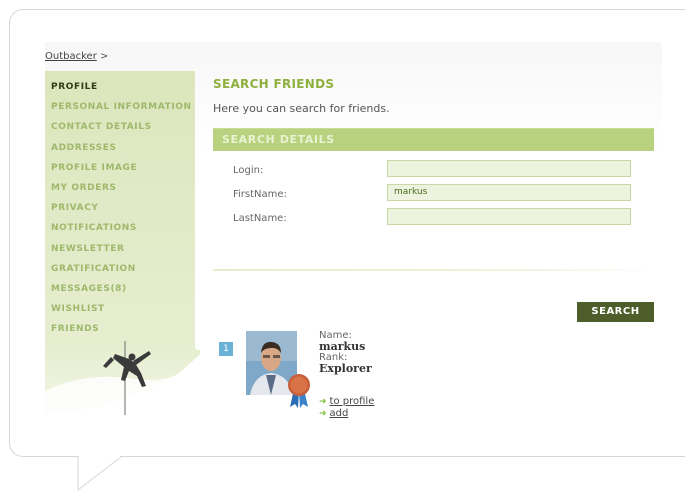  What do you see at coordinates (71, 56) in the screenshot?
I see `breadcrumb-link-outbacker: Outbacker` at bounding box center [71, 56].